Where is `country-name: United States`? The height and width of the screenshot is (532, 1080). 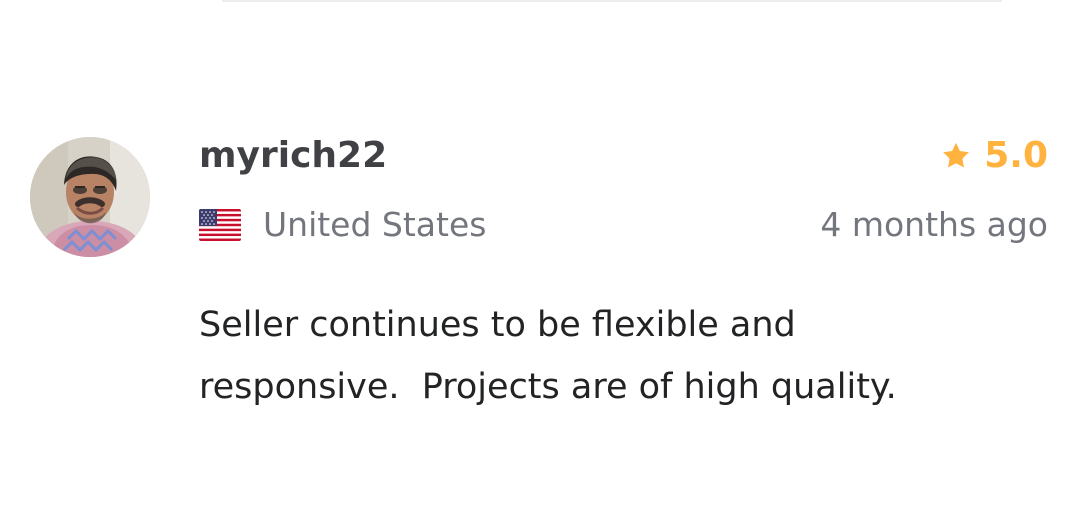 country-name: United States is located at coordinates (375, 224).